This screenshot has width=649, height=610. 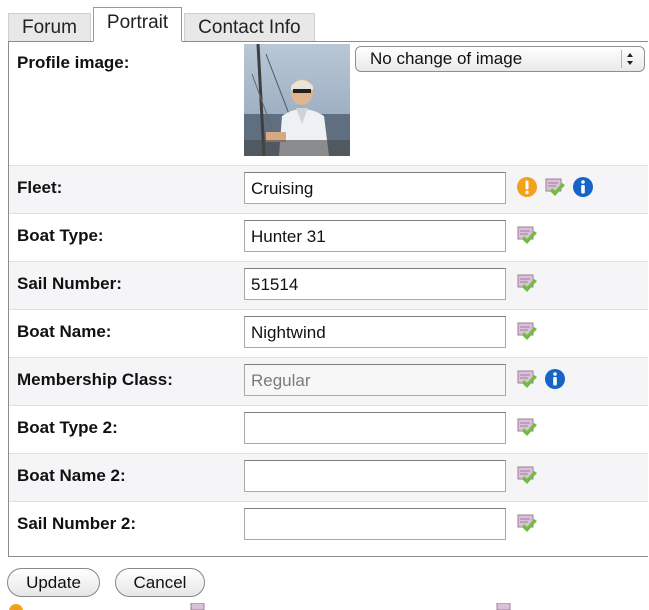 I want to click on field-row-boat-type: Boat Type: Hunter 31, so click(x=328, y=237).